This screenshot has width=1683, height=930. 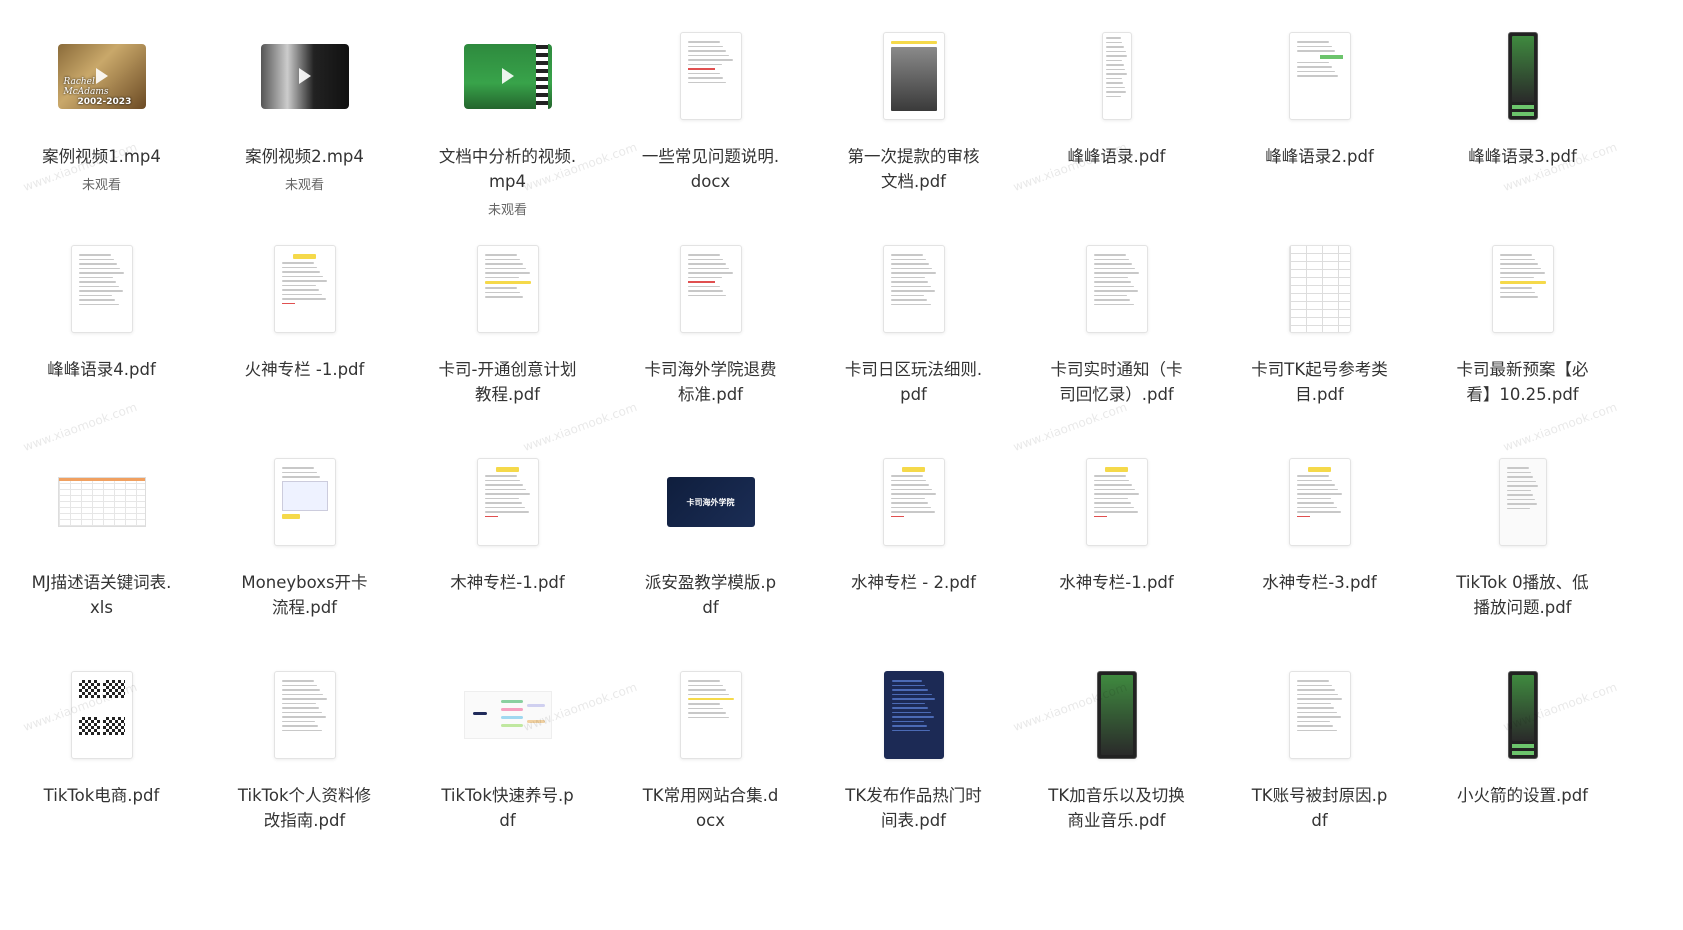 I want to click on file-thumbnail: 卡司海外学院, so click(x=711, y=502).